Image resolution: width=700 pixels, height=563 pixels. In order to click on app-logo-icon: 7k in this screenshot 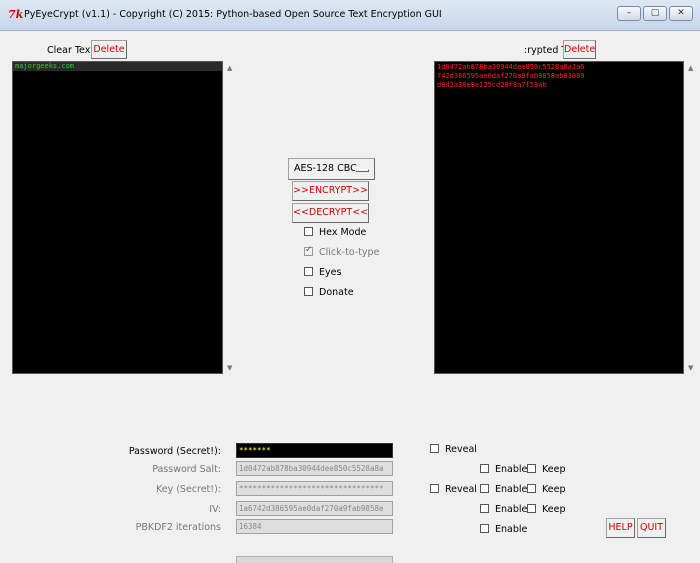, I will do `click(16, 14)`.